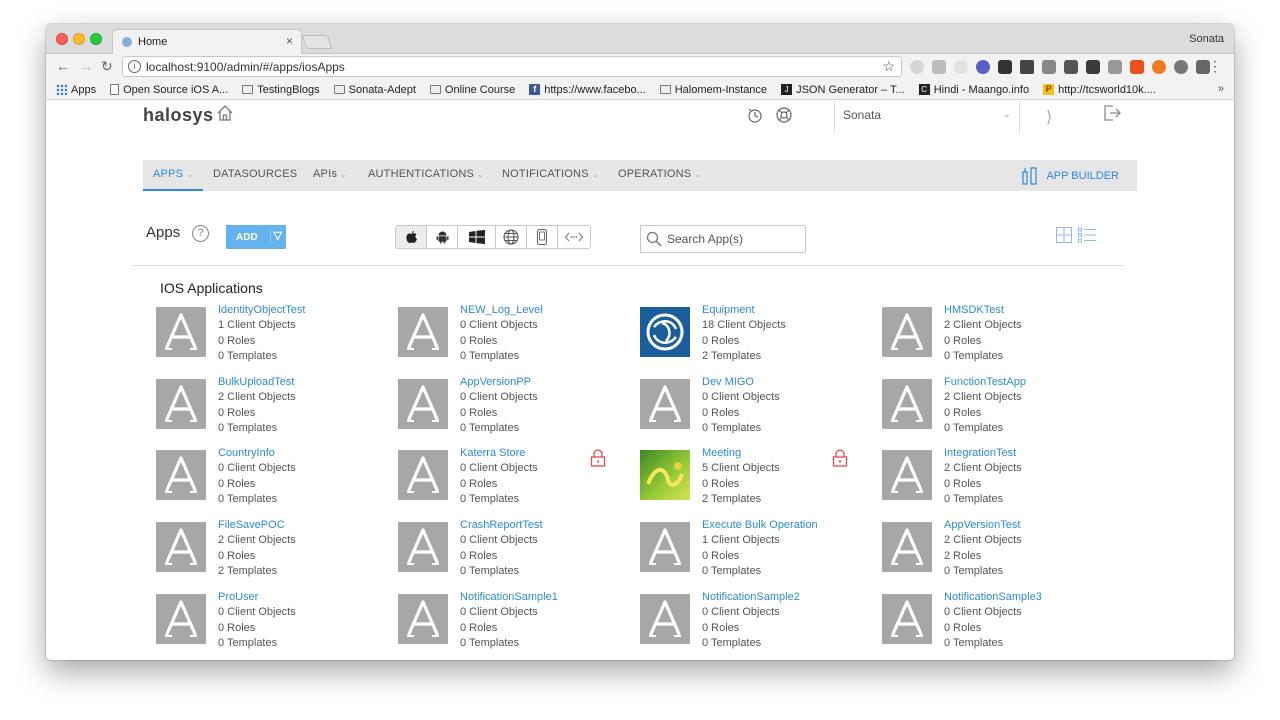 This screenshot has width=1280, height=720. What do you see at coordinates (1137, 67) in the screenshot?
I see `office-icon` at bounding box center [1137, 67].